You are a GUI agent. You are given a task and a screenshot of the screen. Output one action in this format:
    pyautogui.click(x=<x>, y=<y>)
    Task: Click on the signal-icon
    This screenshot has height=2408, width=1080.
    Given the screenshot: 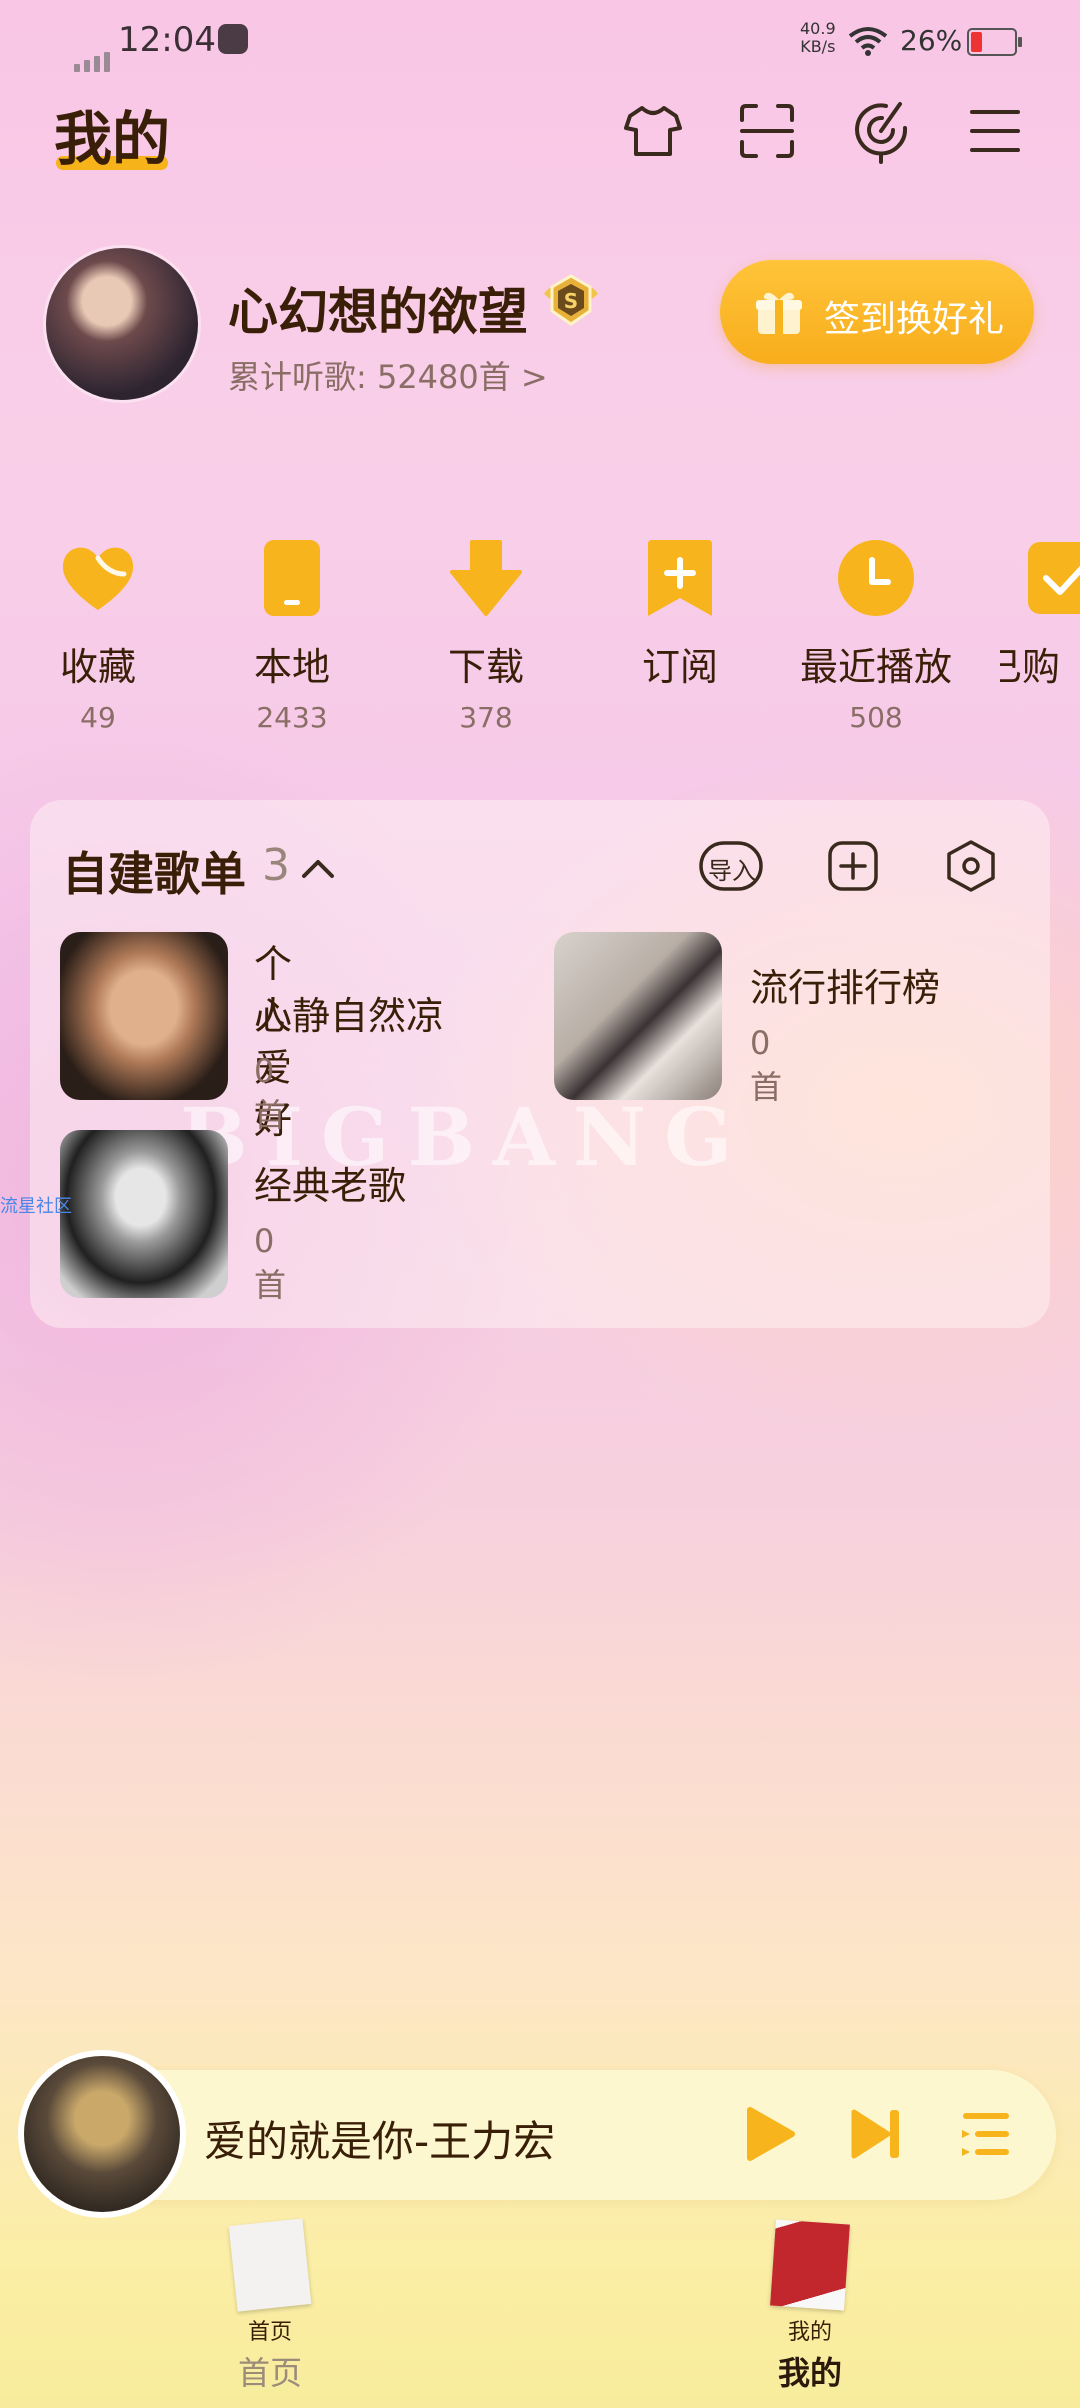 What is the action you would take?
    pyautogui.click(x=94, y=53)
    